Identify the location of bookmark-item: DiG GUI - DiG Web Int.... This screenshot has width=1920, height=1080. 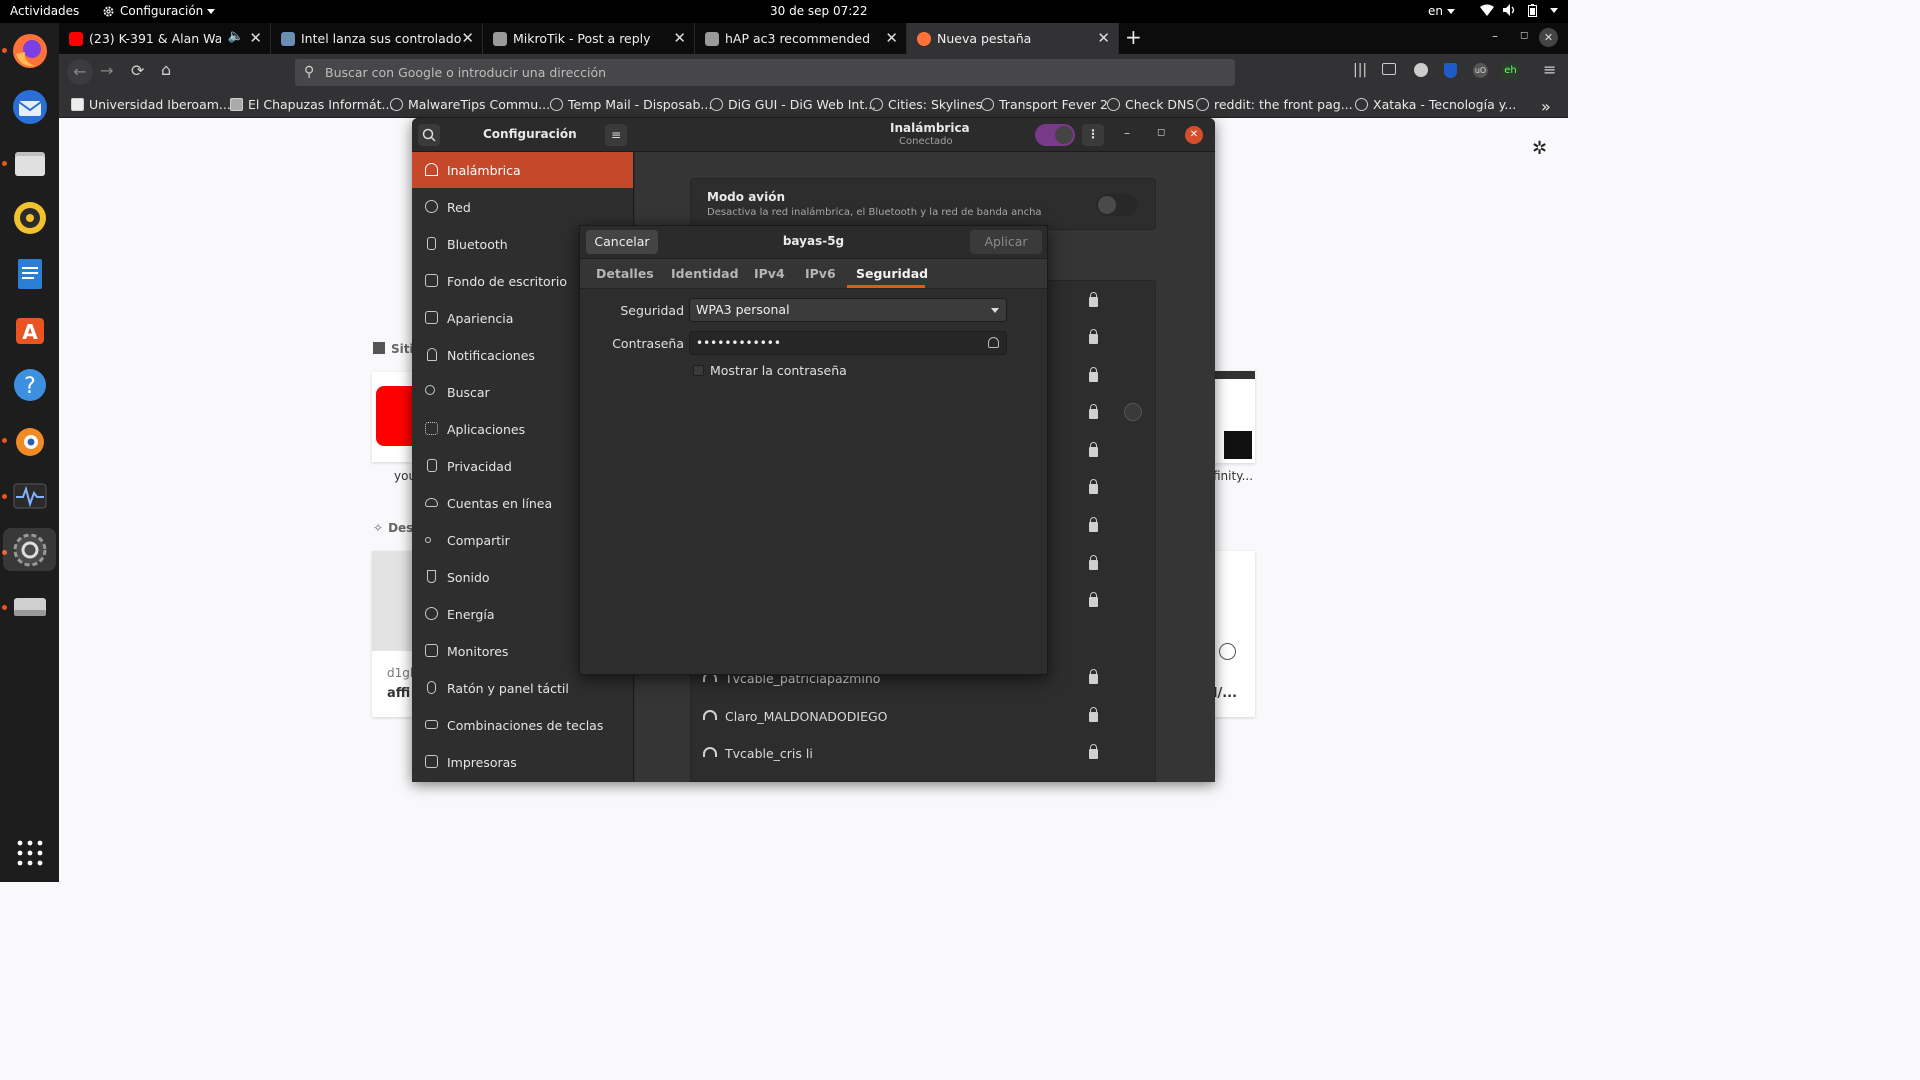
(793, 104).